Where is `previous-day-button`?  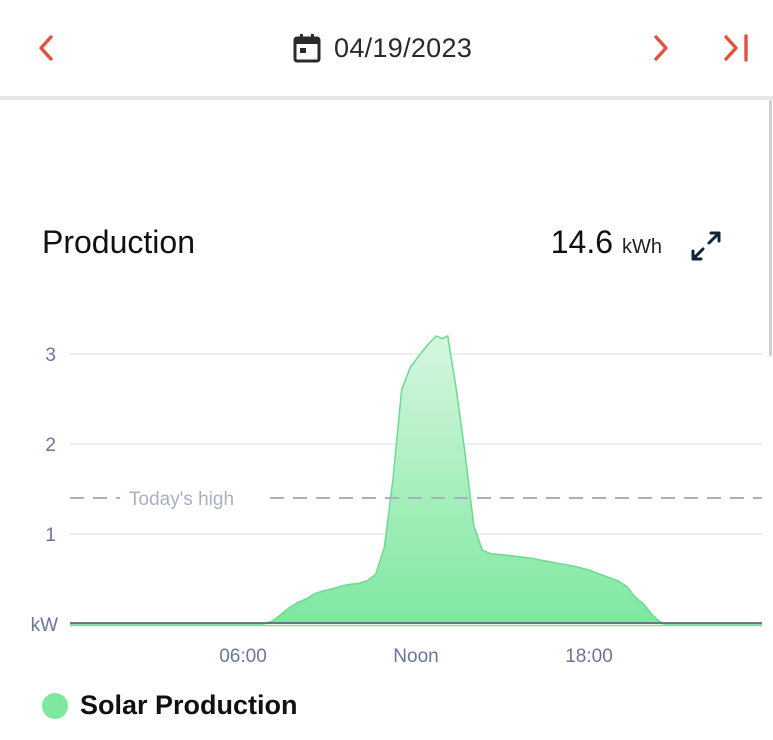
previous-day-button is located at coordinates (47, 48).